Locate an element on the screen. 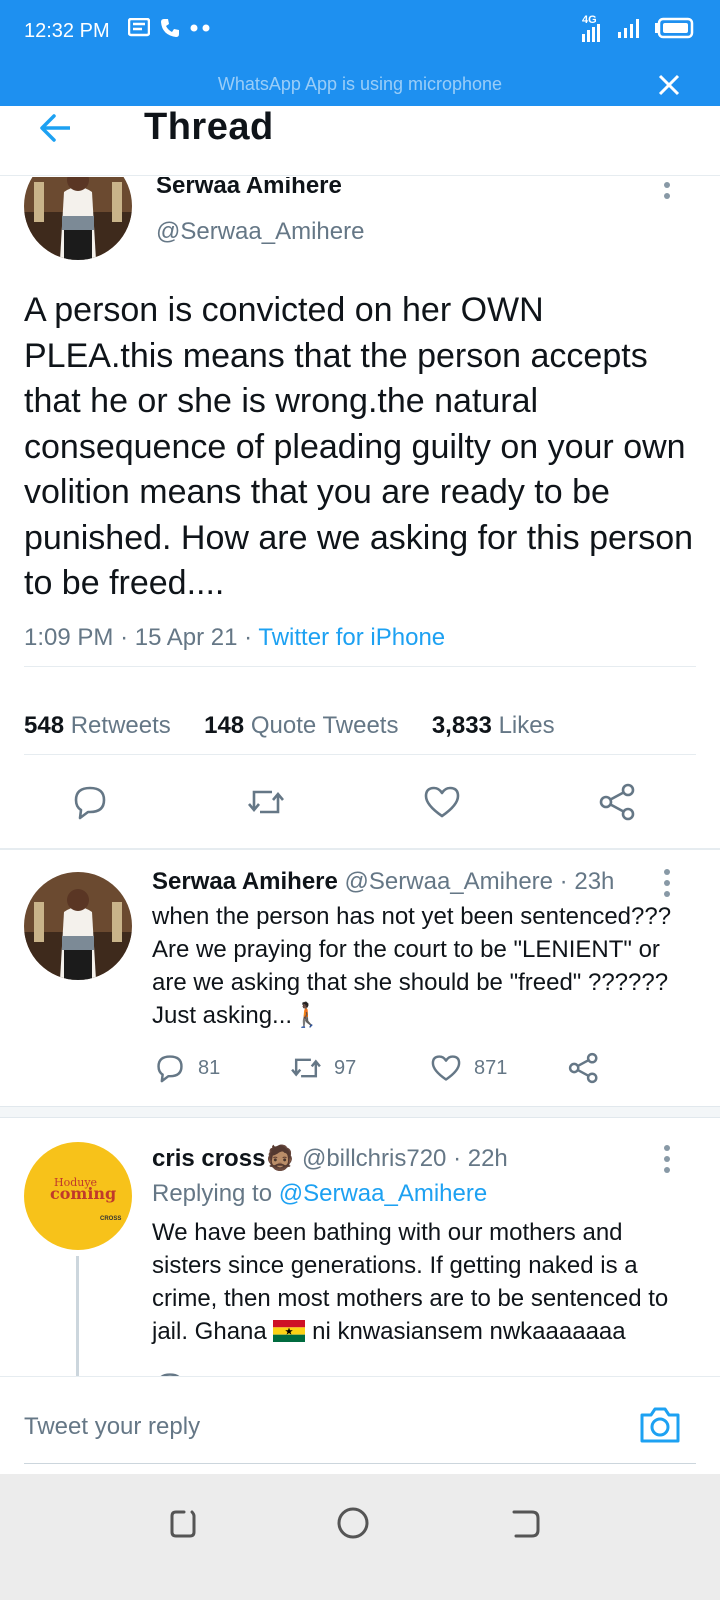 Image resolution: width=720 pixels, height=1600 pixels. reply-header: Serwaa Amihere @Serwaa_Amihere · 23h is located at coordinates (383, 882).